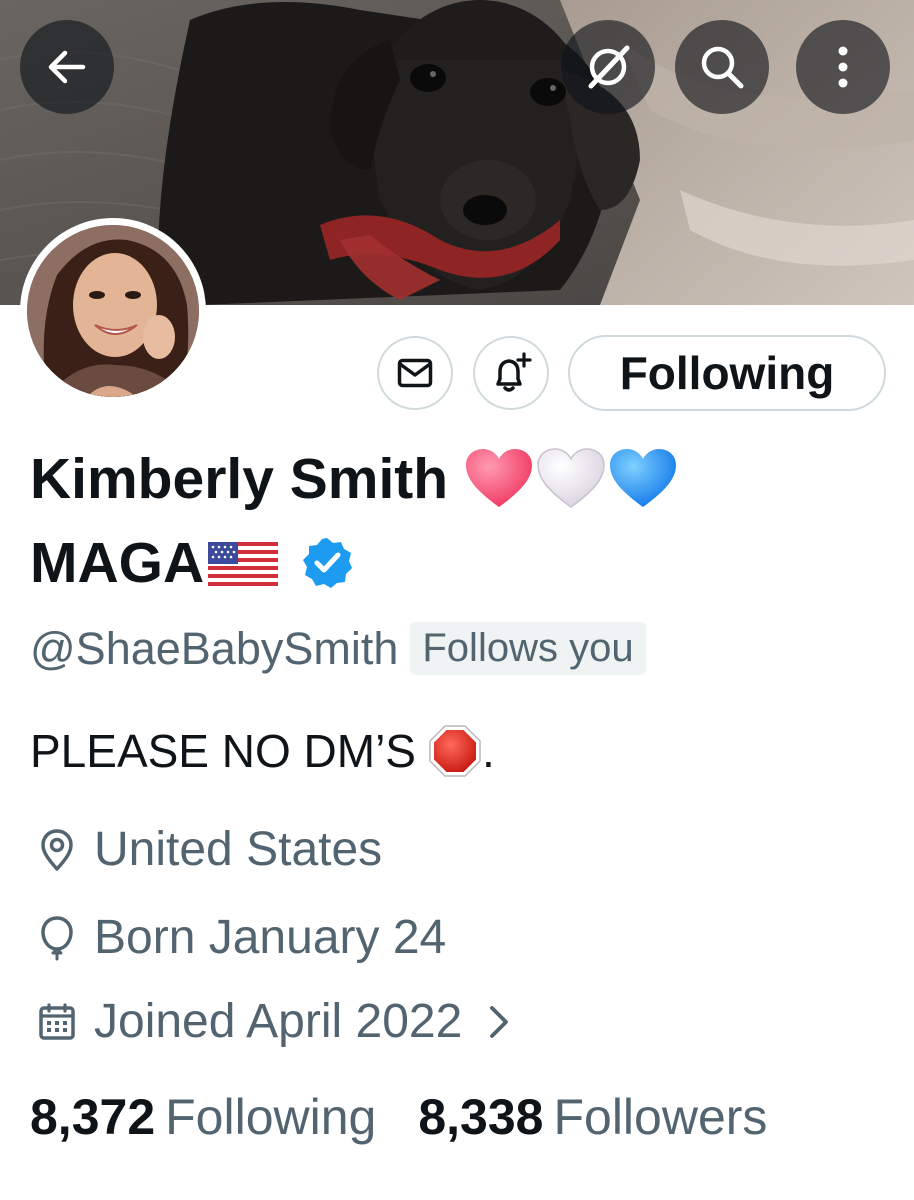  I want to click on display-name: Kimberly Smith, so click(239, 479).